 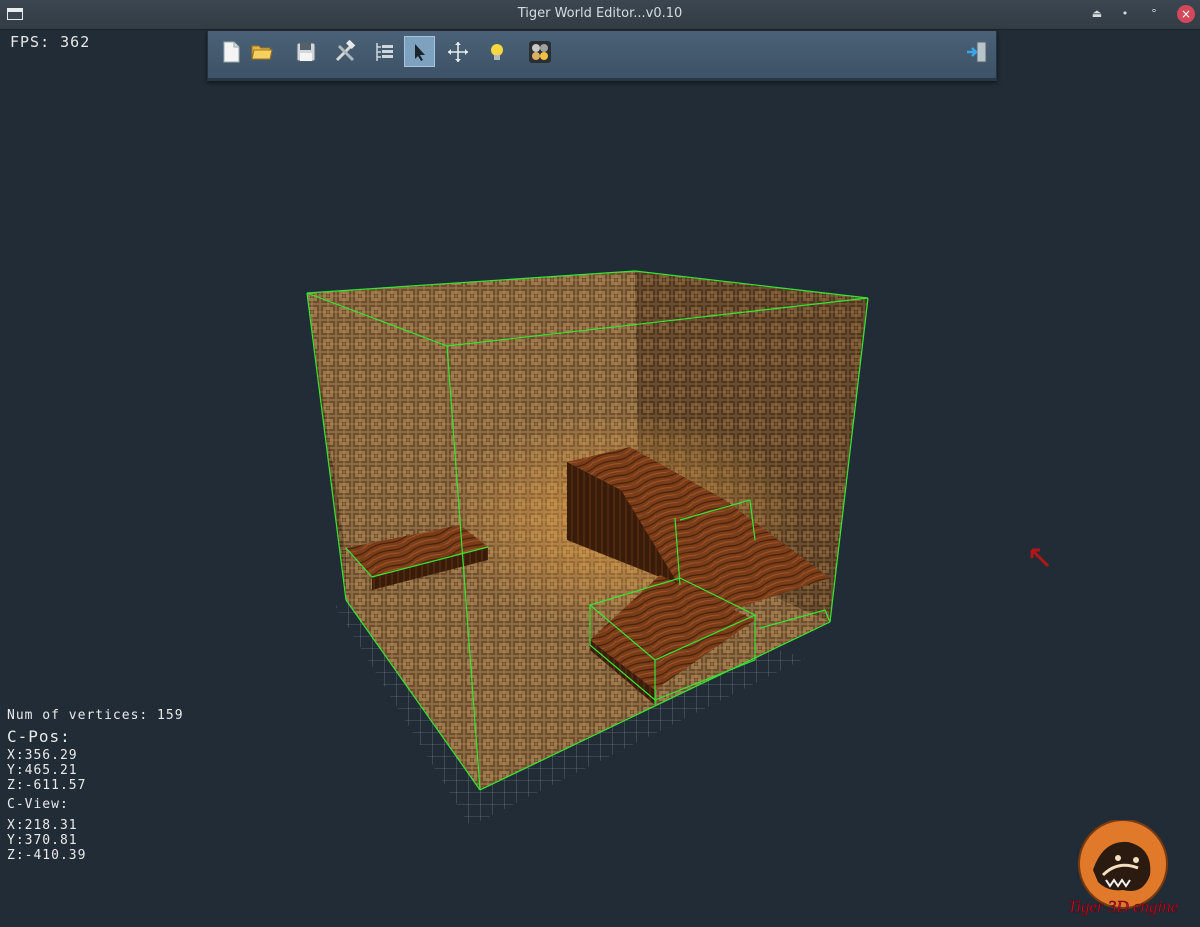 I want to click on light-button, so click(x=496, y=51).